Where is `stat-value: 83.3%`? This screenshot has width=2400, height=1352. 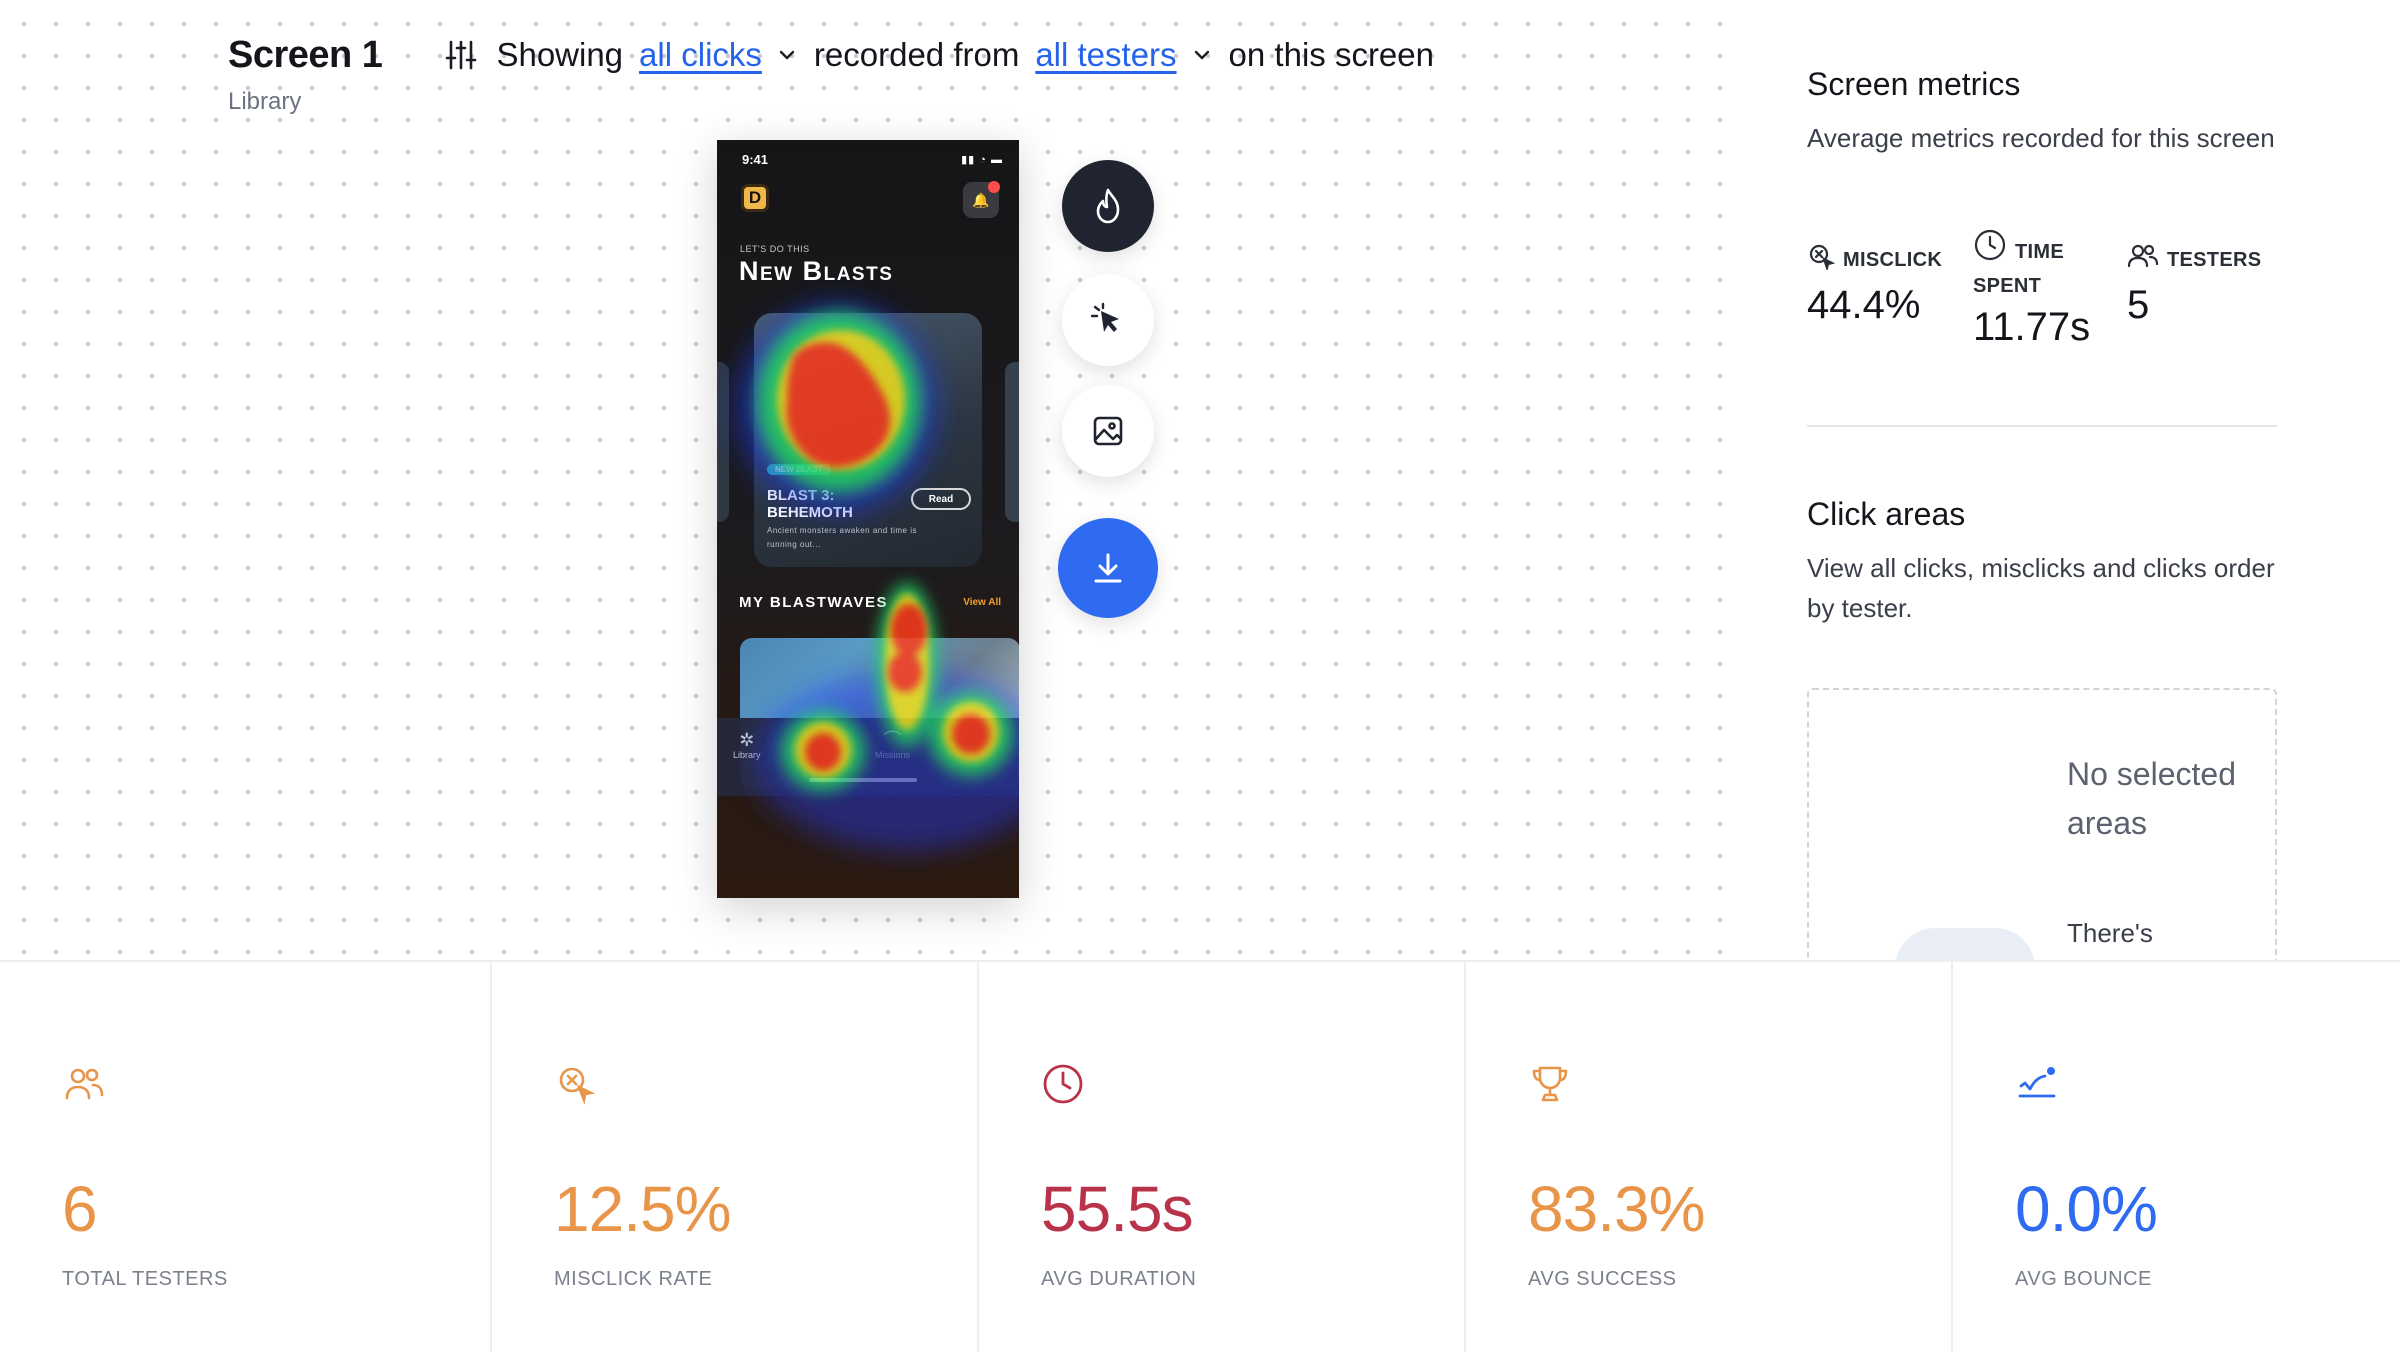 stat-value: 83.3% is located at coordinates (1616, 1209).